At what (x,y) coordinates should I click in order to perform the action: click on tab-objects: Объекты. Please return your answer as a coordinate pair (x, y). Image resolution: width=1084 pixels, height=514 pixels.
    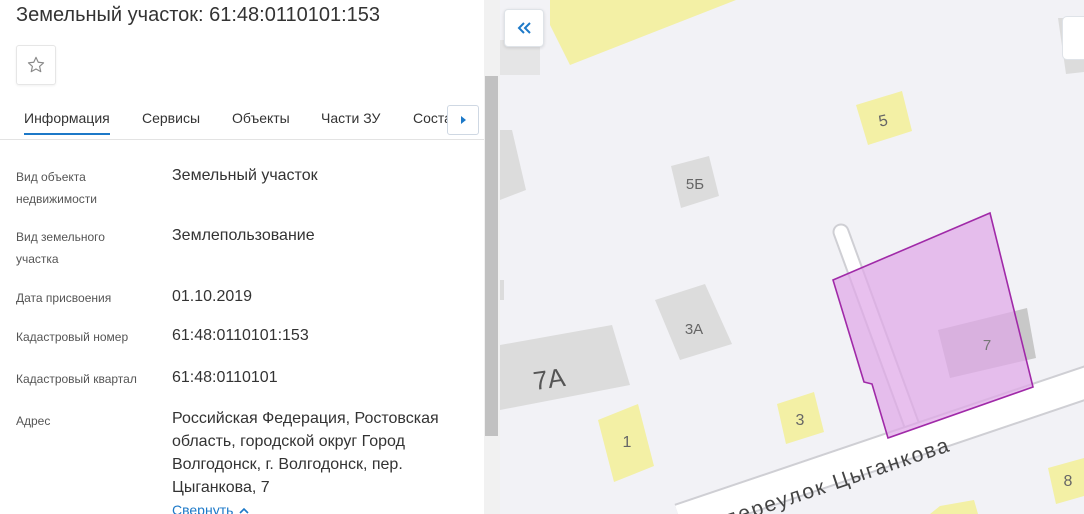
    Looking at the image, I should click on (261, 118).